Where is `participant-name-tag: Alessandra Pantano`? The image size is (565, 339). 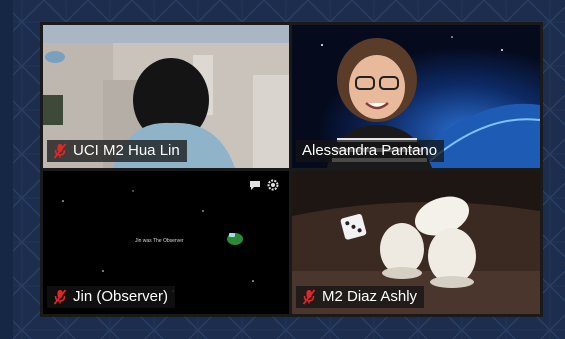
participant-name-tag: Alessandra Pantano is located at coordinates (370, 151).